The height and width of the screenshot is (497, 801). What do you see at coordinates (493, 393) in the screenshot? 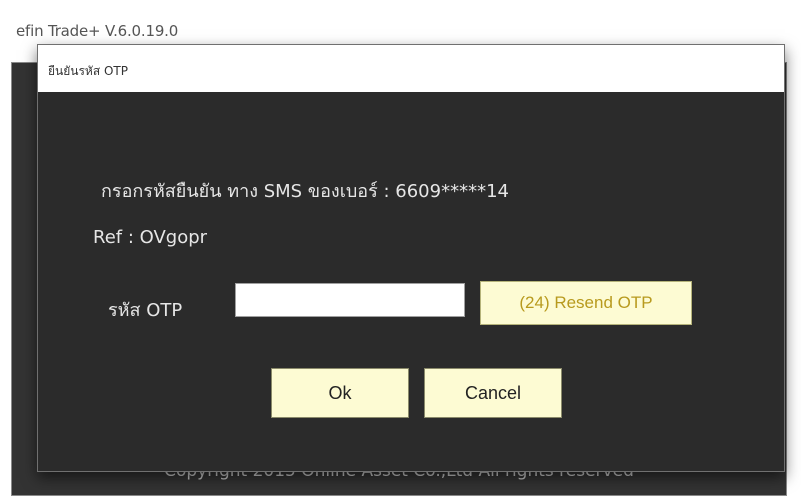
I see `cancel-button: Cancel` at bounding box center [493, 393].